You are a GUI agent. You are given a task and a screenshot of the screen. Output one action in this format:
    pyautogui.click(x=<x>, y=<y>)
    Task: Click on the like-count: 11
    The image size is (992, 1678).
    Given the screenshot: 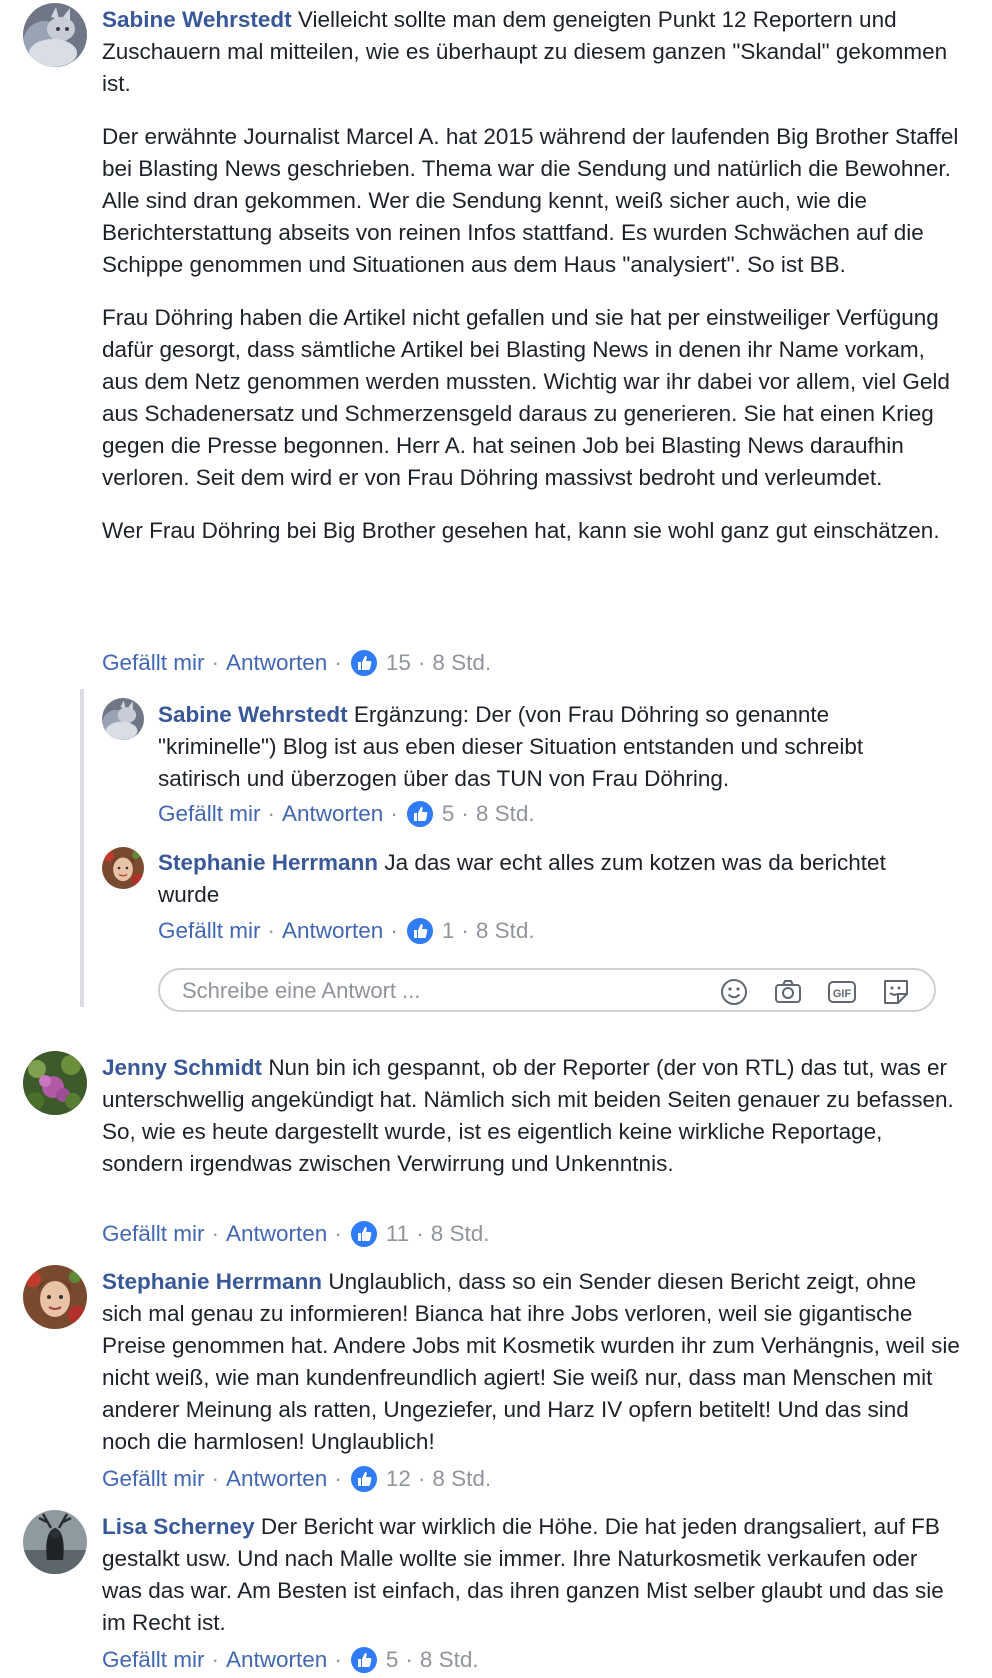 What is the action you would take?
    pyautogui.click(x=397, y=1234)
    